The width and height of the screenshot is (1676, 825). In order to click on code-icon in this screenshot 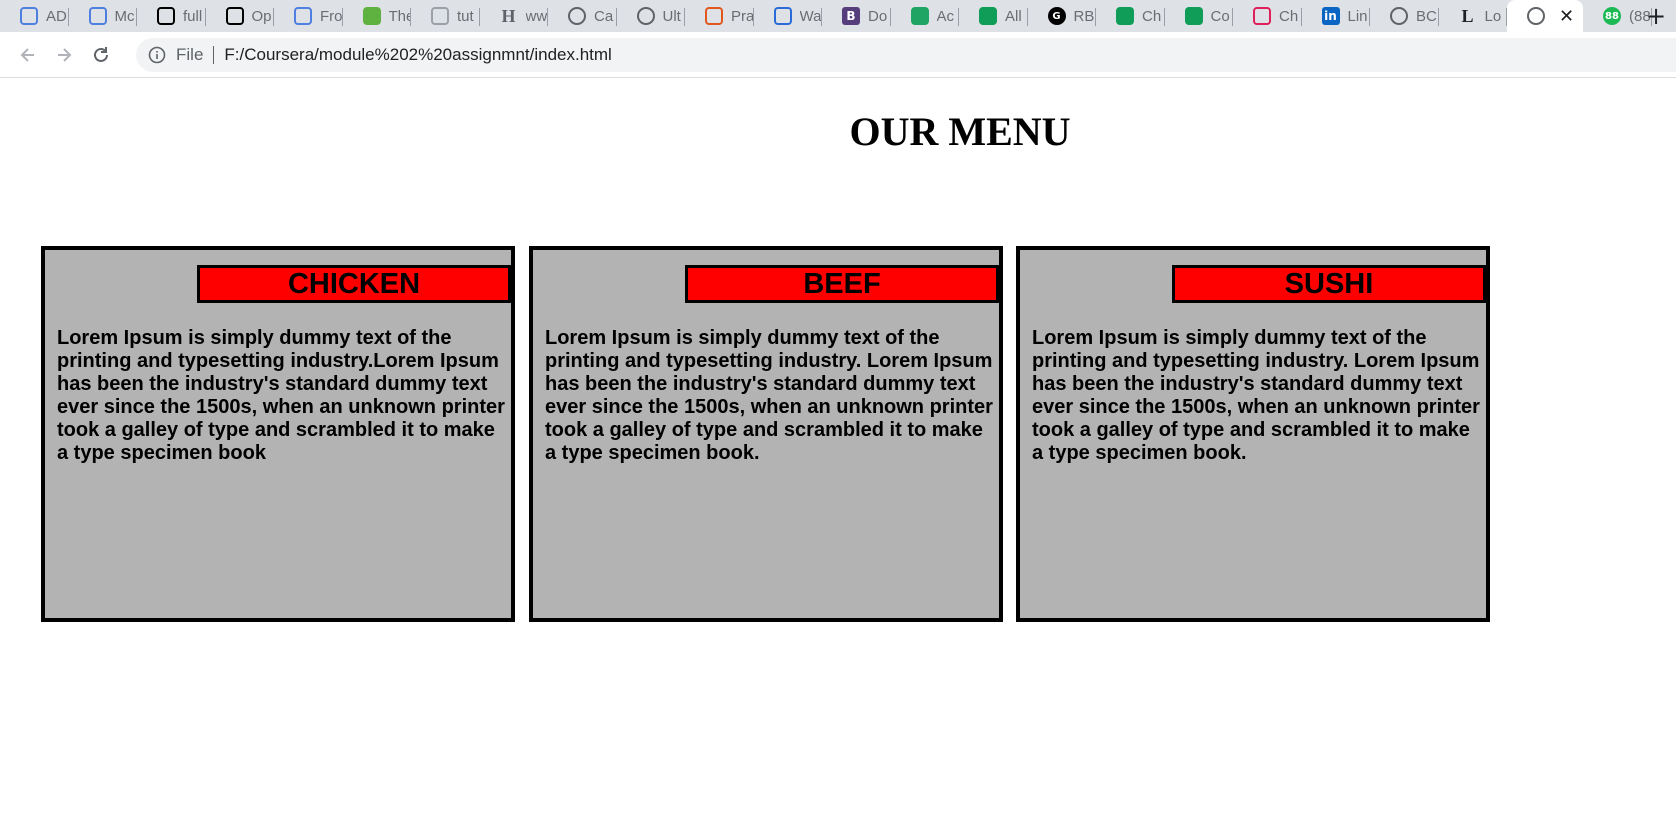, I will do `click(440, 16)`.